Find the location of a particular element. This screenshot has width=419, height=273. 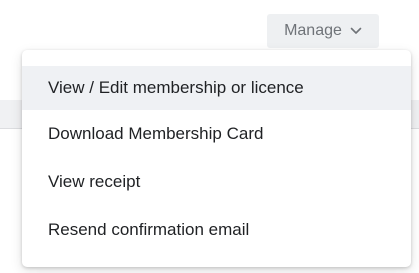

menu-item-view-edit-membership: View / Edit membership or licence is located at coordinates (216, 88).